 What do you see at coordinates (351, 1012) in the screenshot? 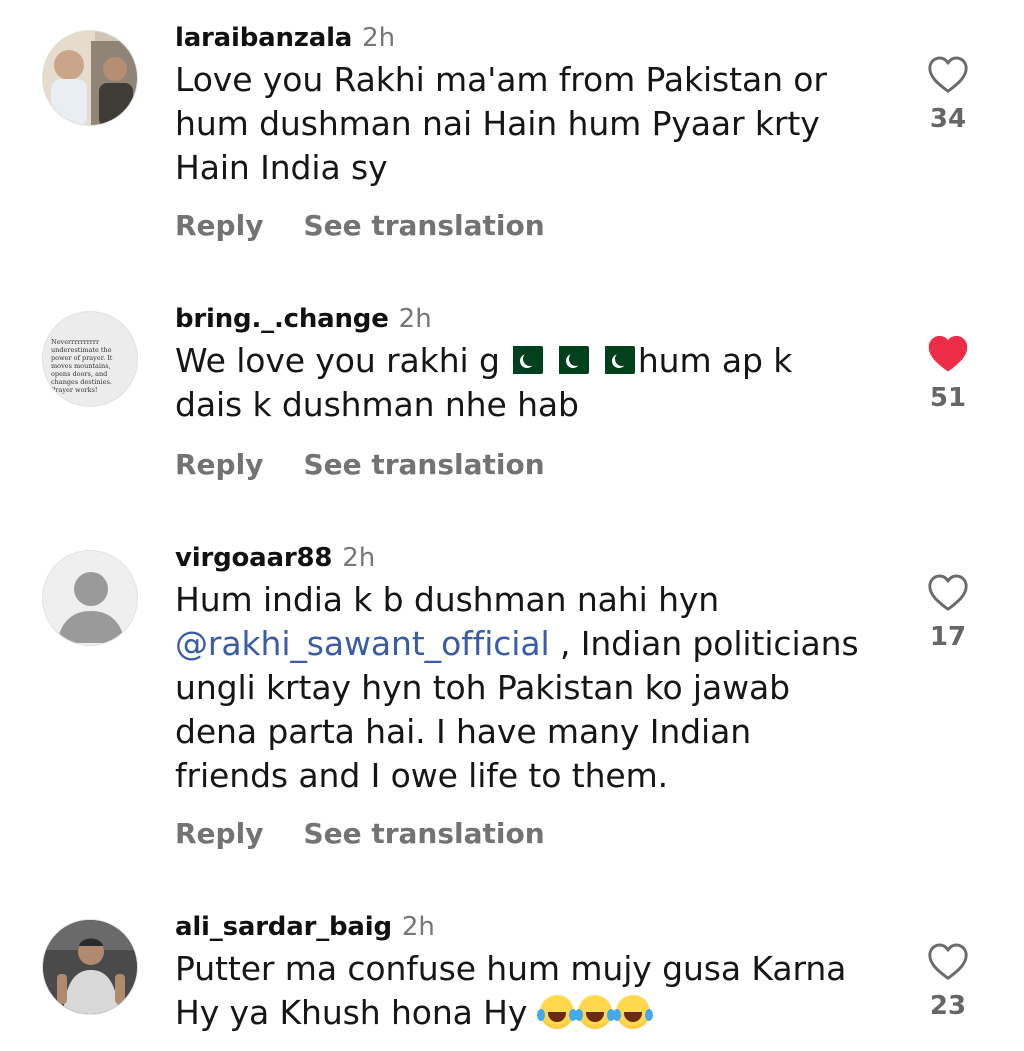
I see `comment-line-text: Hy ya Khush hona Hy` at bounding box center [351, 1012].